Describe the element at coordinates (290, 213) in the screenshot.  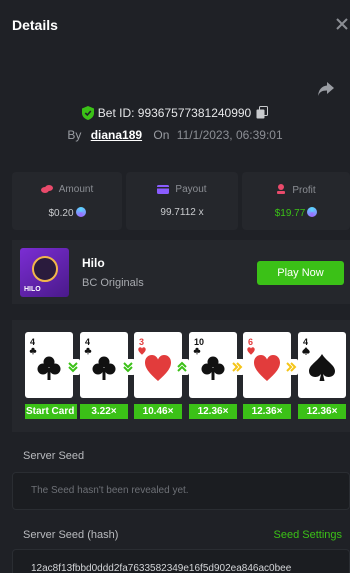
I see `profit-value: $19.77` at that location.